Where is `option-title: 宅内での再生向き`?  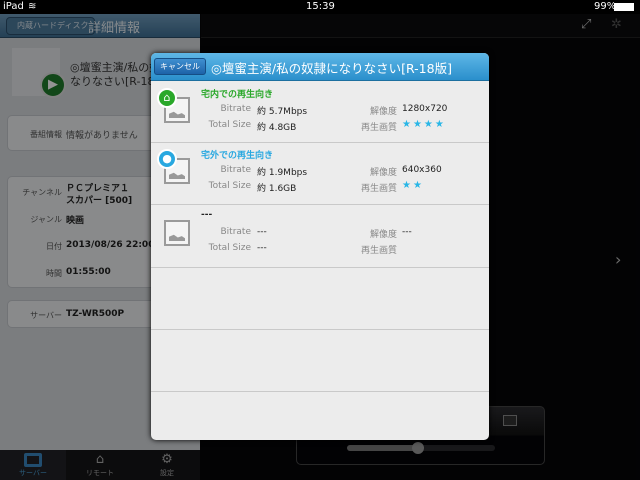 option-title: 宅内での再生向き is located at coordinates (237, 95).